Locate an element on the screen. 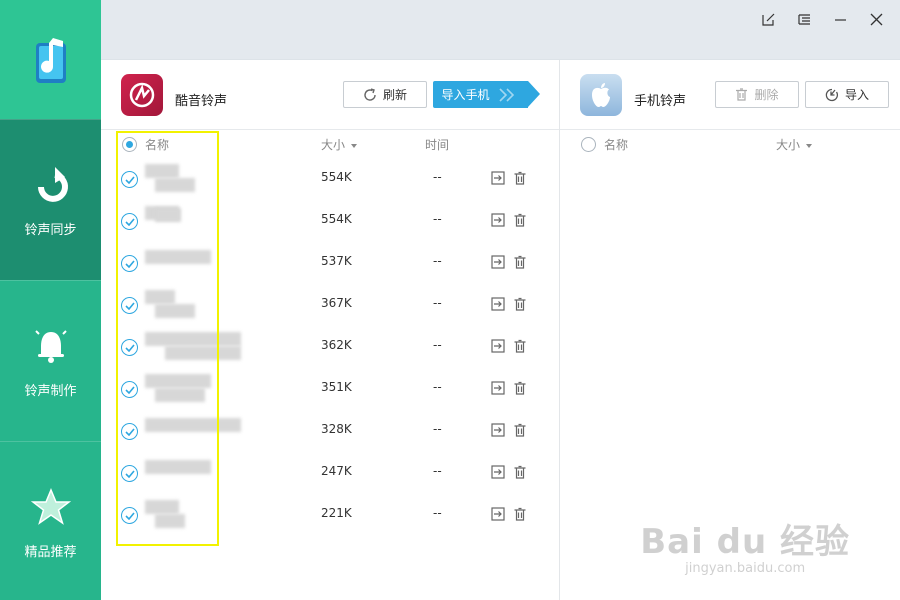 Image resolution: width=900 pixels, height=600 pixels. sidebar: 铃声同步 铃声制作 精品推荐 is located at coordinates (50, 300).